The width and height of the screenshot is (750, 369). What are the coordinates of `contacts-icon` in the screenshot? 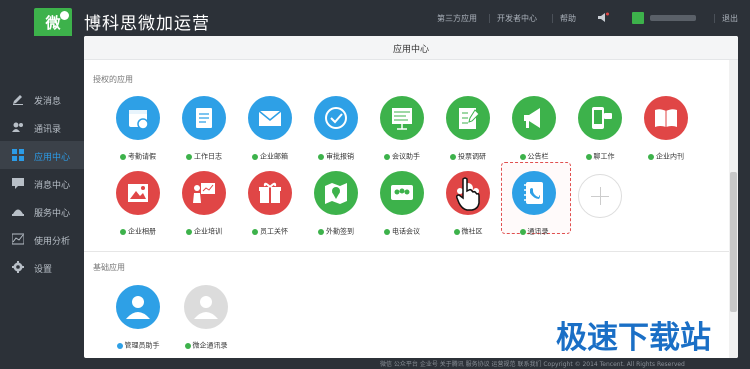 It's located at (17, 127).